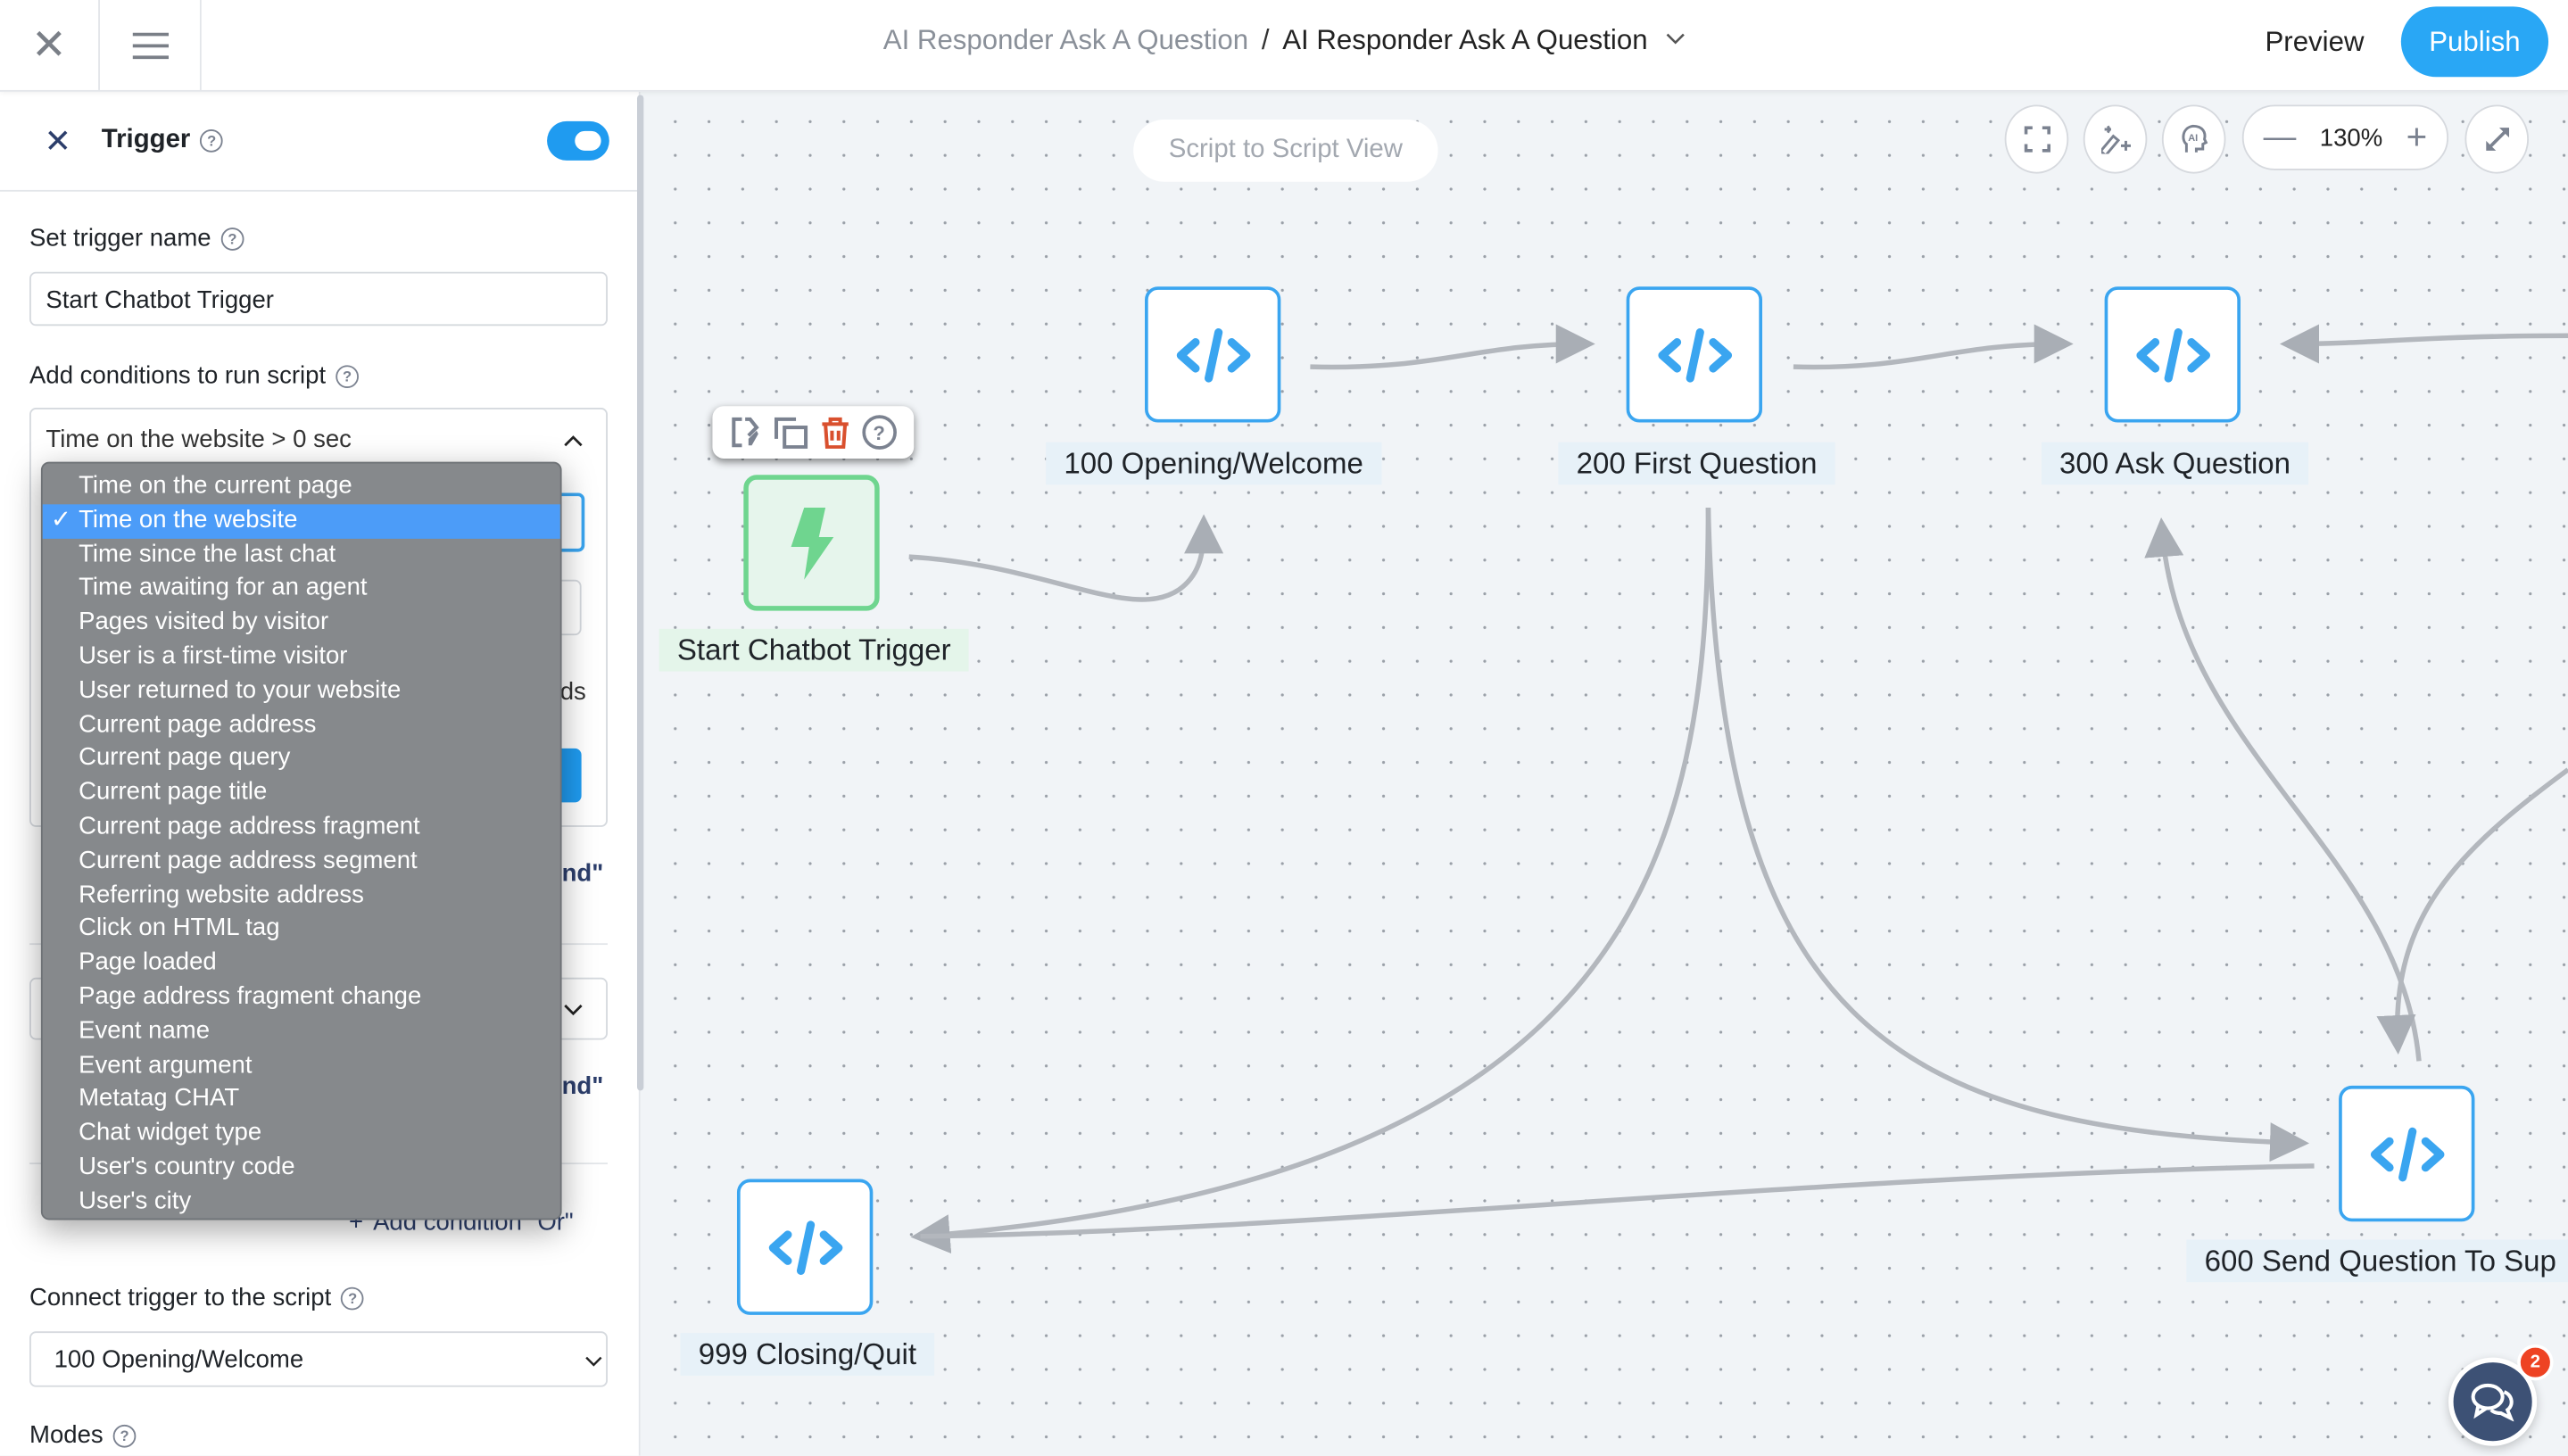 The height and width of the screenshot is (1456, 2568). What do you see at coordinates (221, 894) in the screenshot?
I see `dropdown-option-label: Referring website address` at bounding box center [221, 894].